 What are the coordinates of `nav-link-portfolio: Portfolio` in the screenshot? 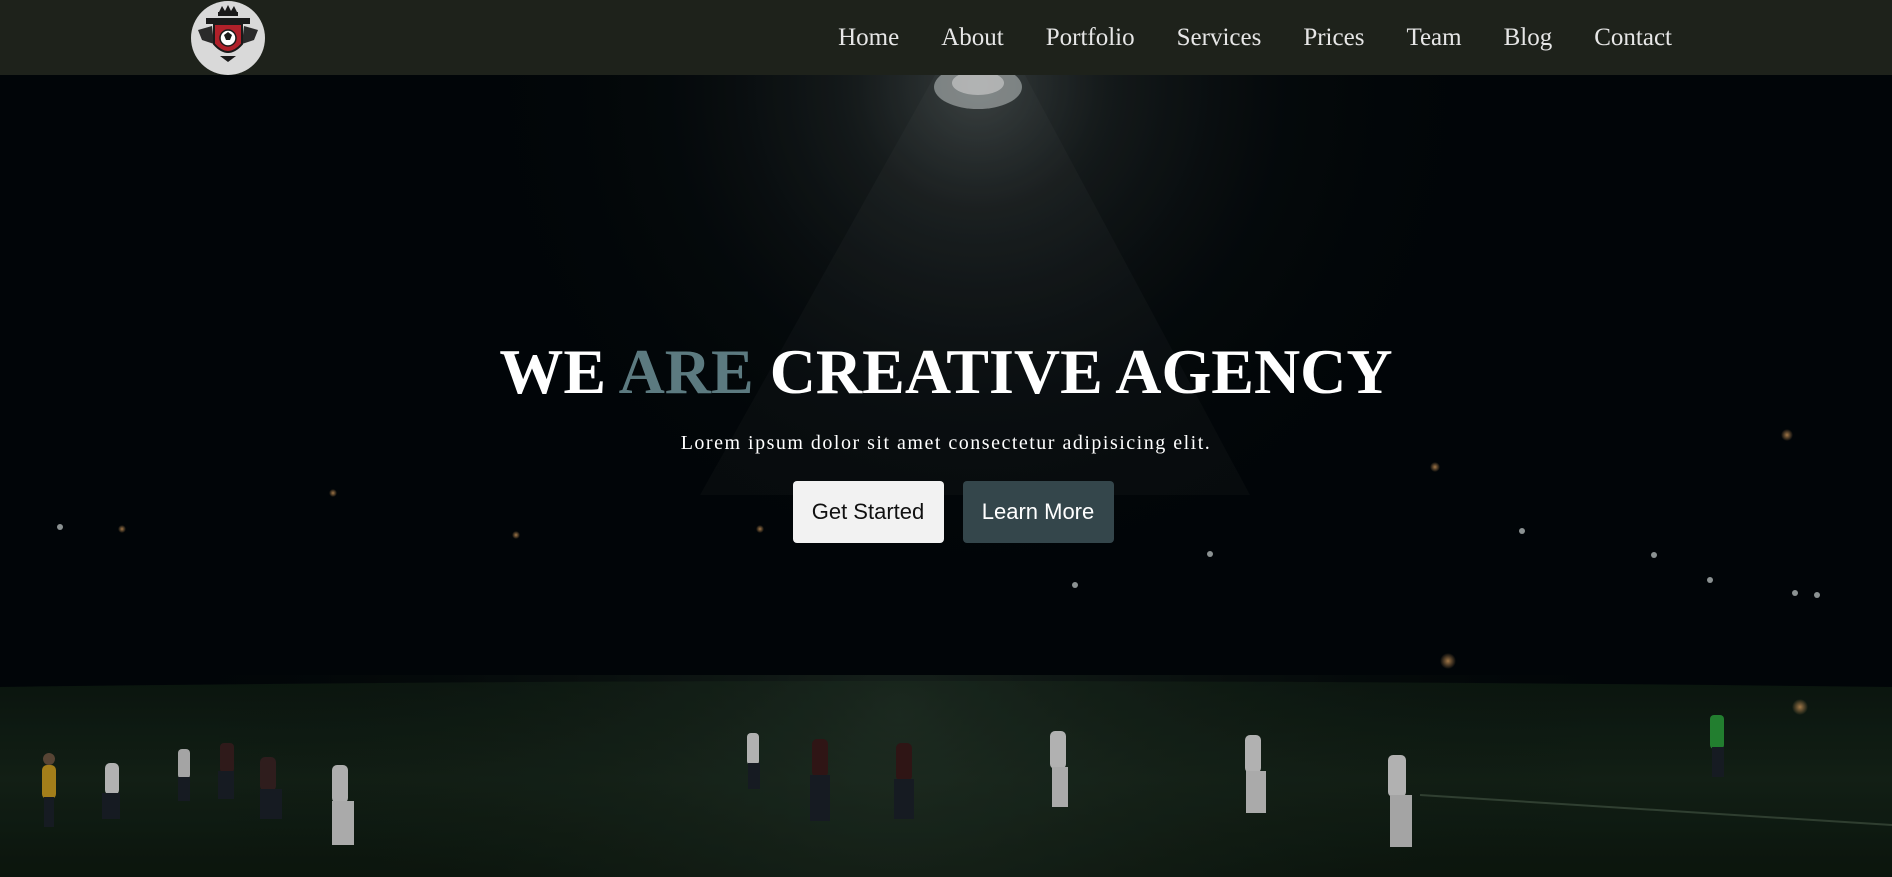 It's located at (1090, 38).